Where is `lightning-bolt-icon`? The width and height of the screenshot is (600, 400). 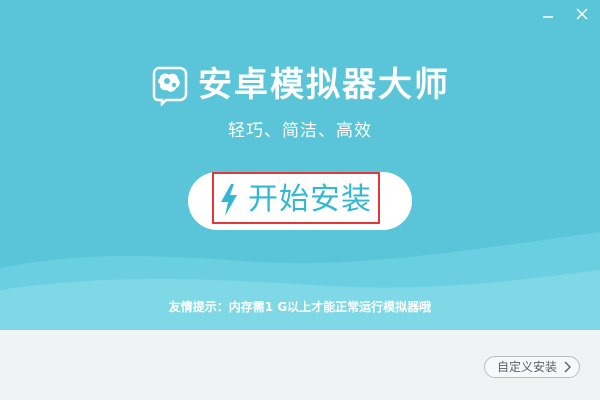
lightning-bolt-icon is located at coordinates (229, 200).